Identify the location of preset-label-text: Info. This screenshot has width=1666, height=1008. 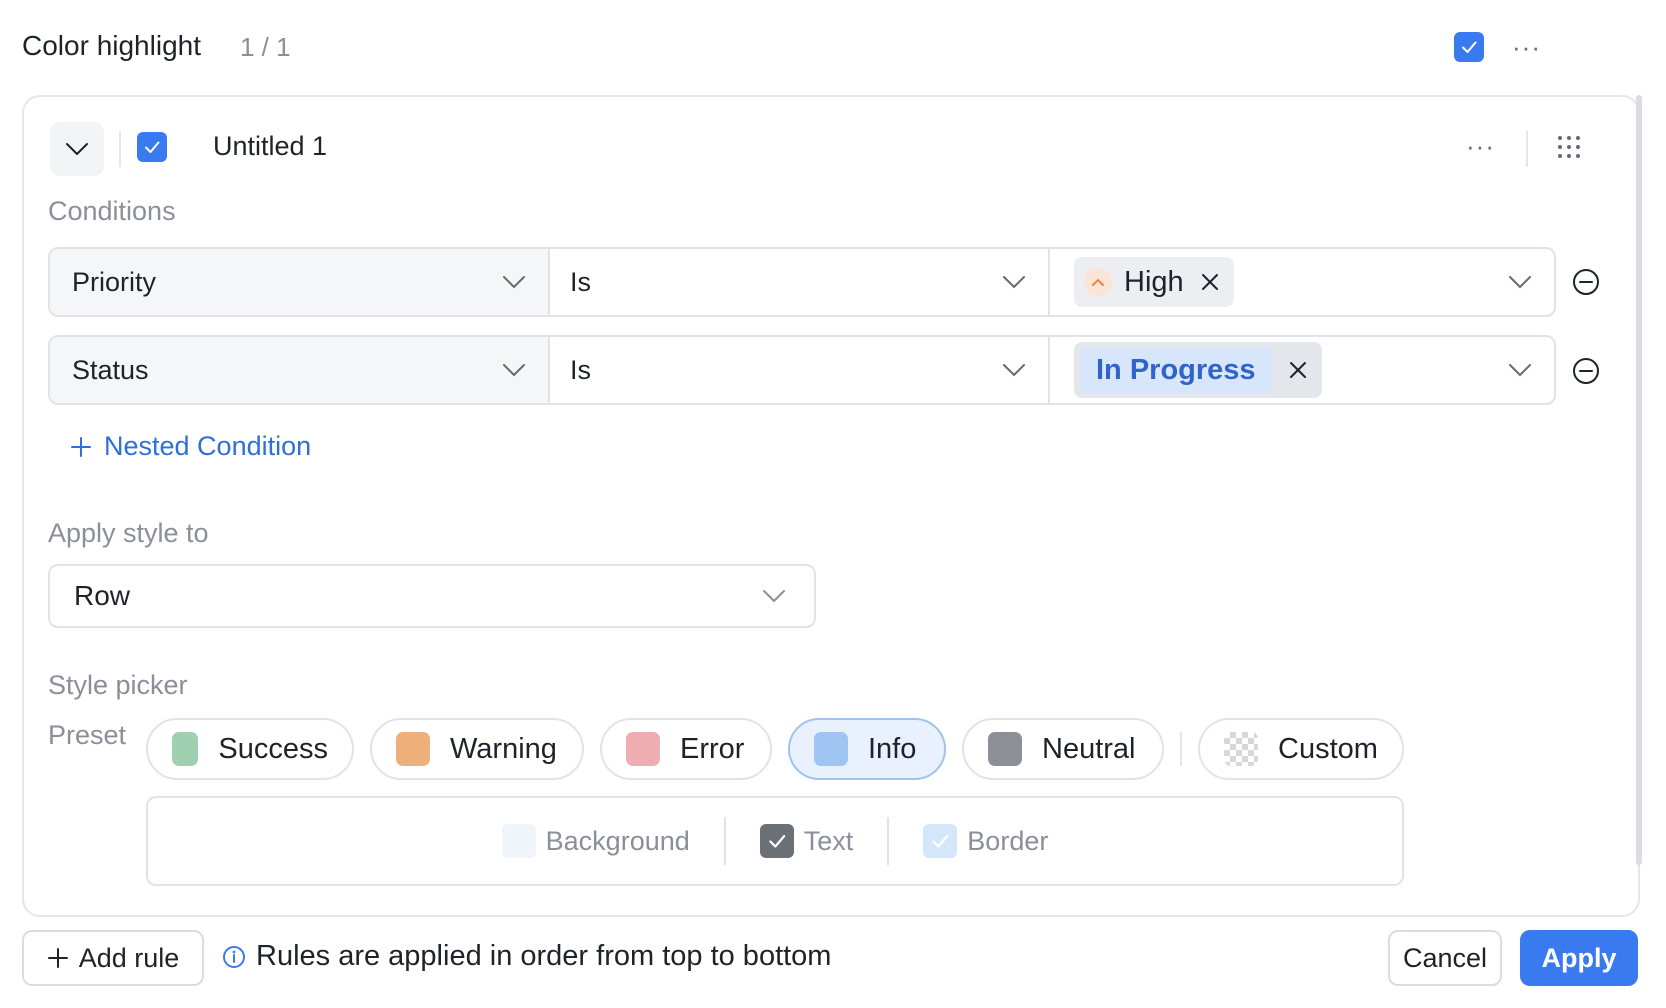
(892, 748).